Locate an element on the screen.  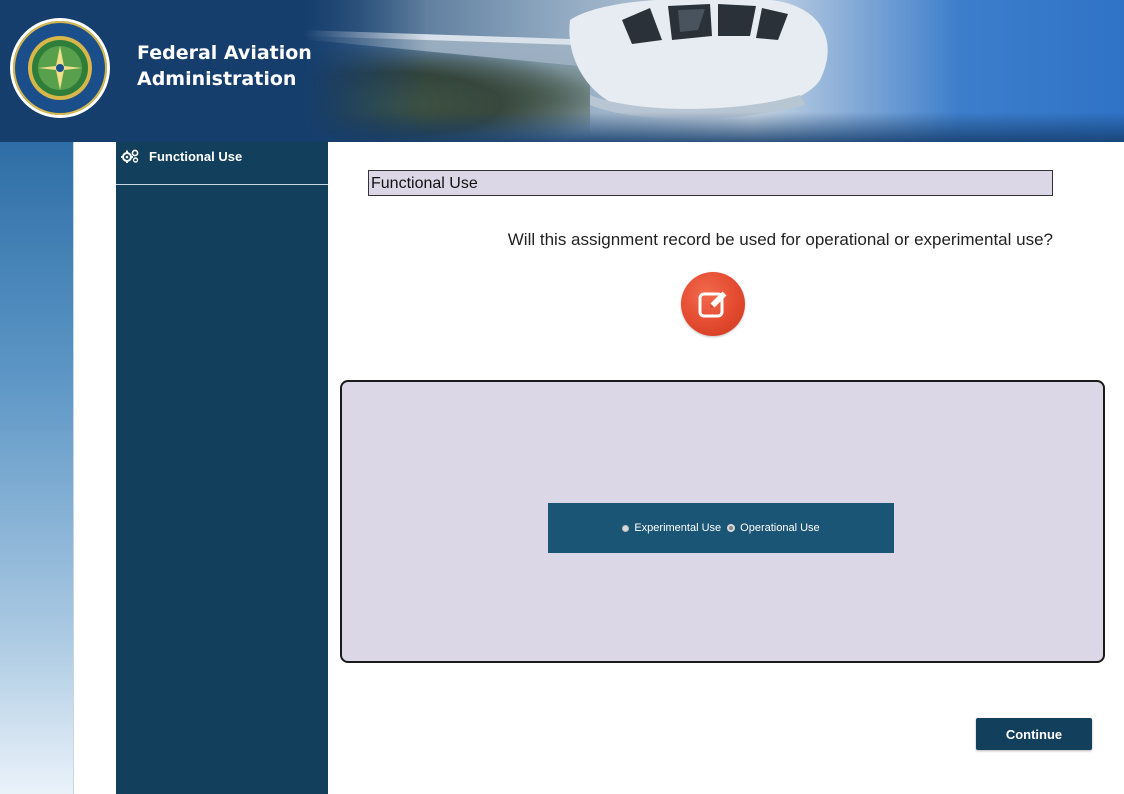
banner-bottom-band is located at coordinates (562, 127).